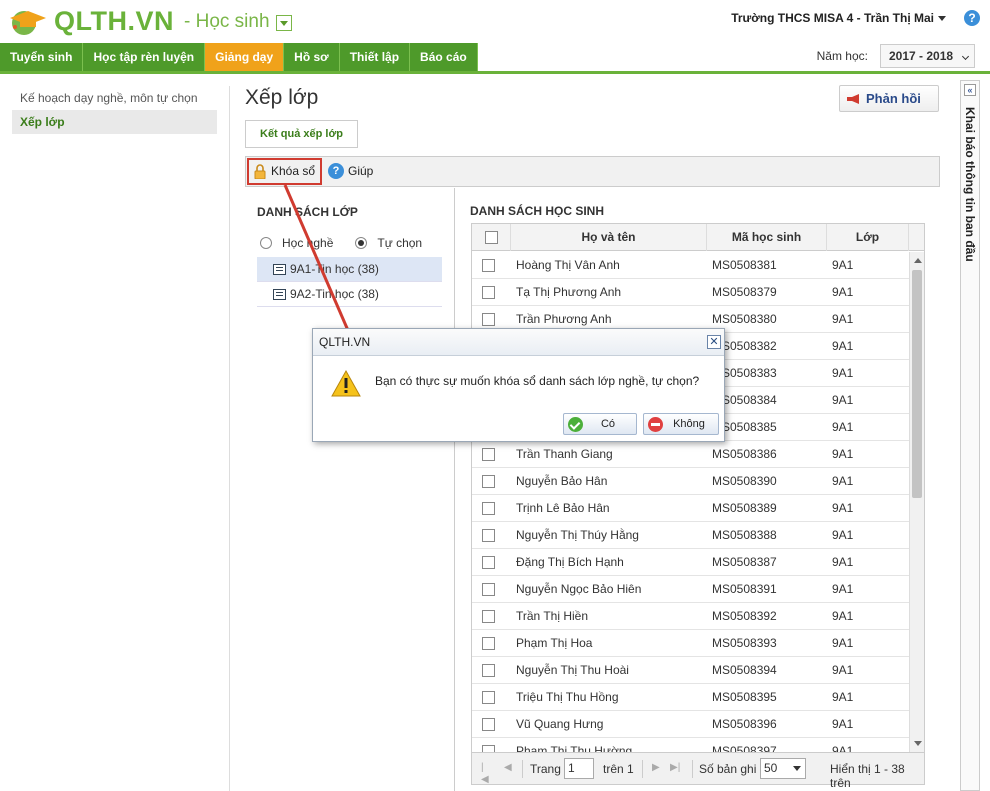 The image size is (990, 791). I want to click on lock-icon, so click(260, 171).